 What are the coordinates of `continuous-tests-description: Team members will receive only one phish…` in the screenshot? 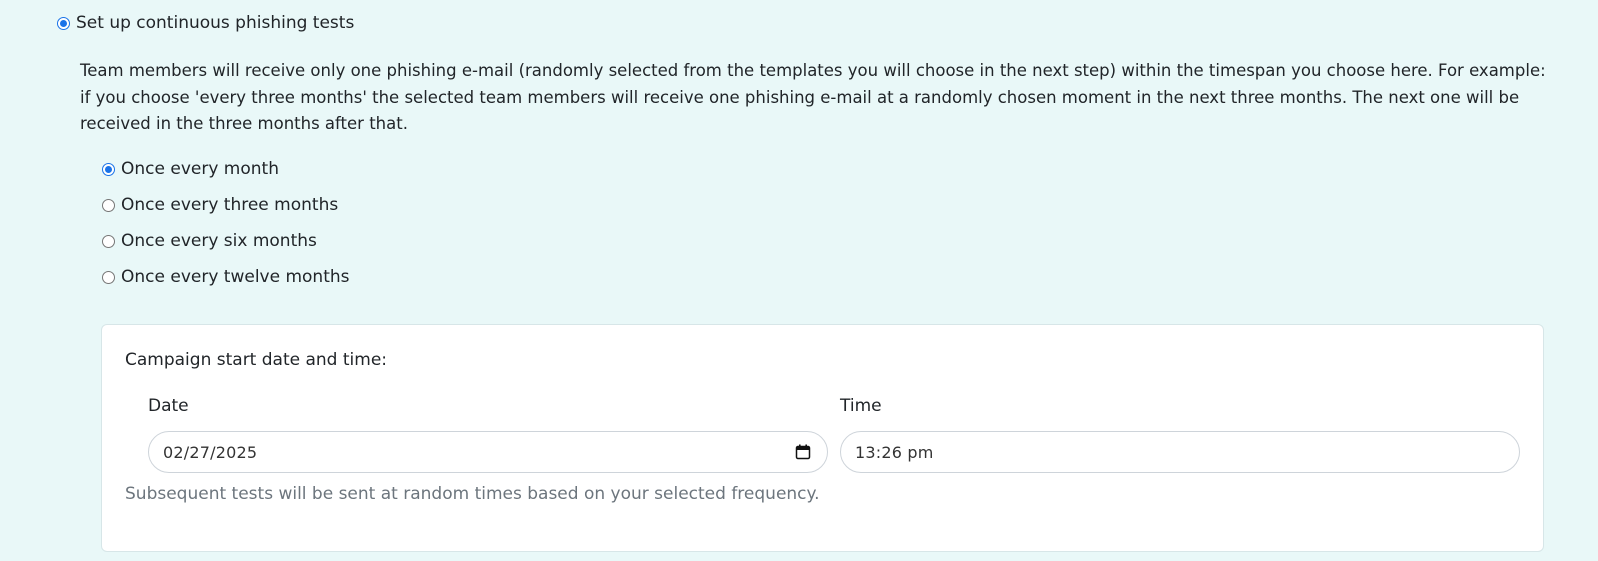 It's located at (813, 97).